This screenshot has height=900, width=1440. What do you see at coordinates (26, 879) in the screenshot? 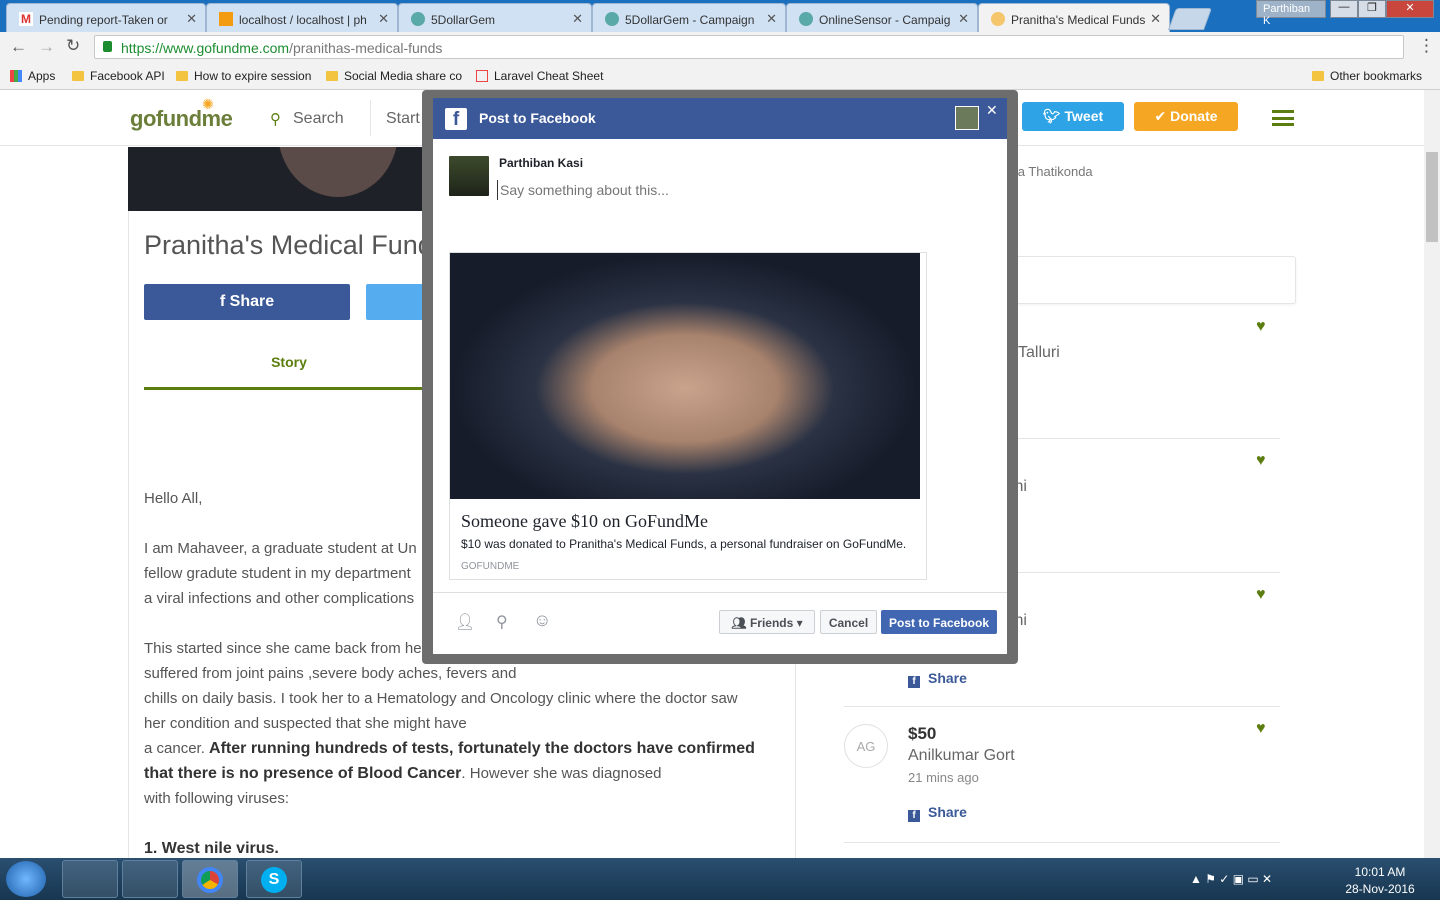
I see `start-orb-icon` at bounding box center [26, 879].